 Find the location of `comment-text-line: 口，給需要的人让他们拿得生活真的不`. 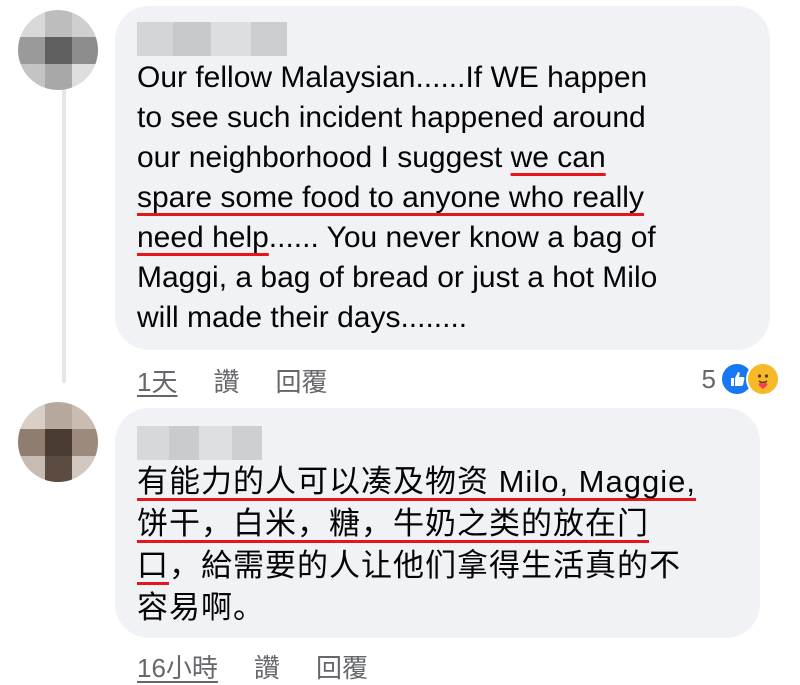

comment-text-line: 口，給需要的人让他们拿得生活真的不 is located at coordinates (409, 565).